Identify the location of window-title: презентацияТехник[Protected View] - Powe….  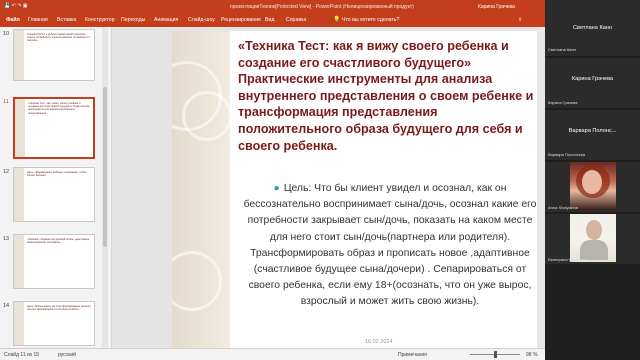
(322, 7).